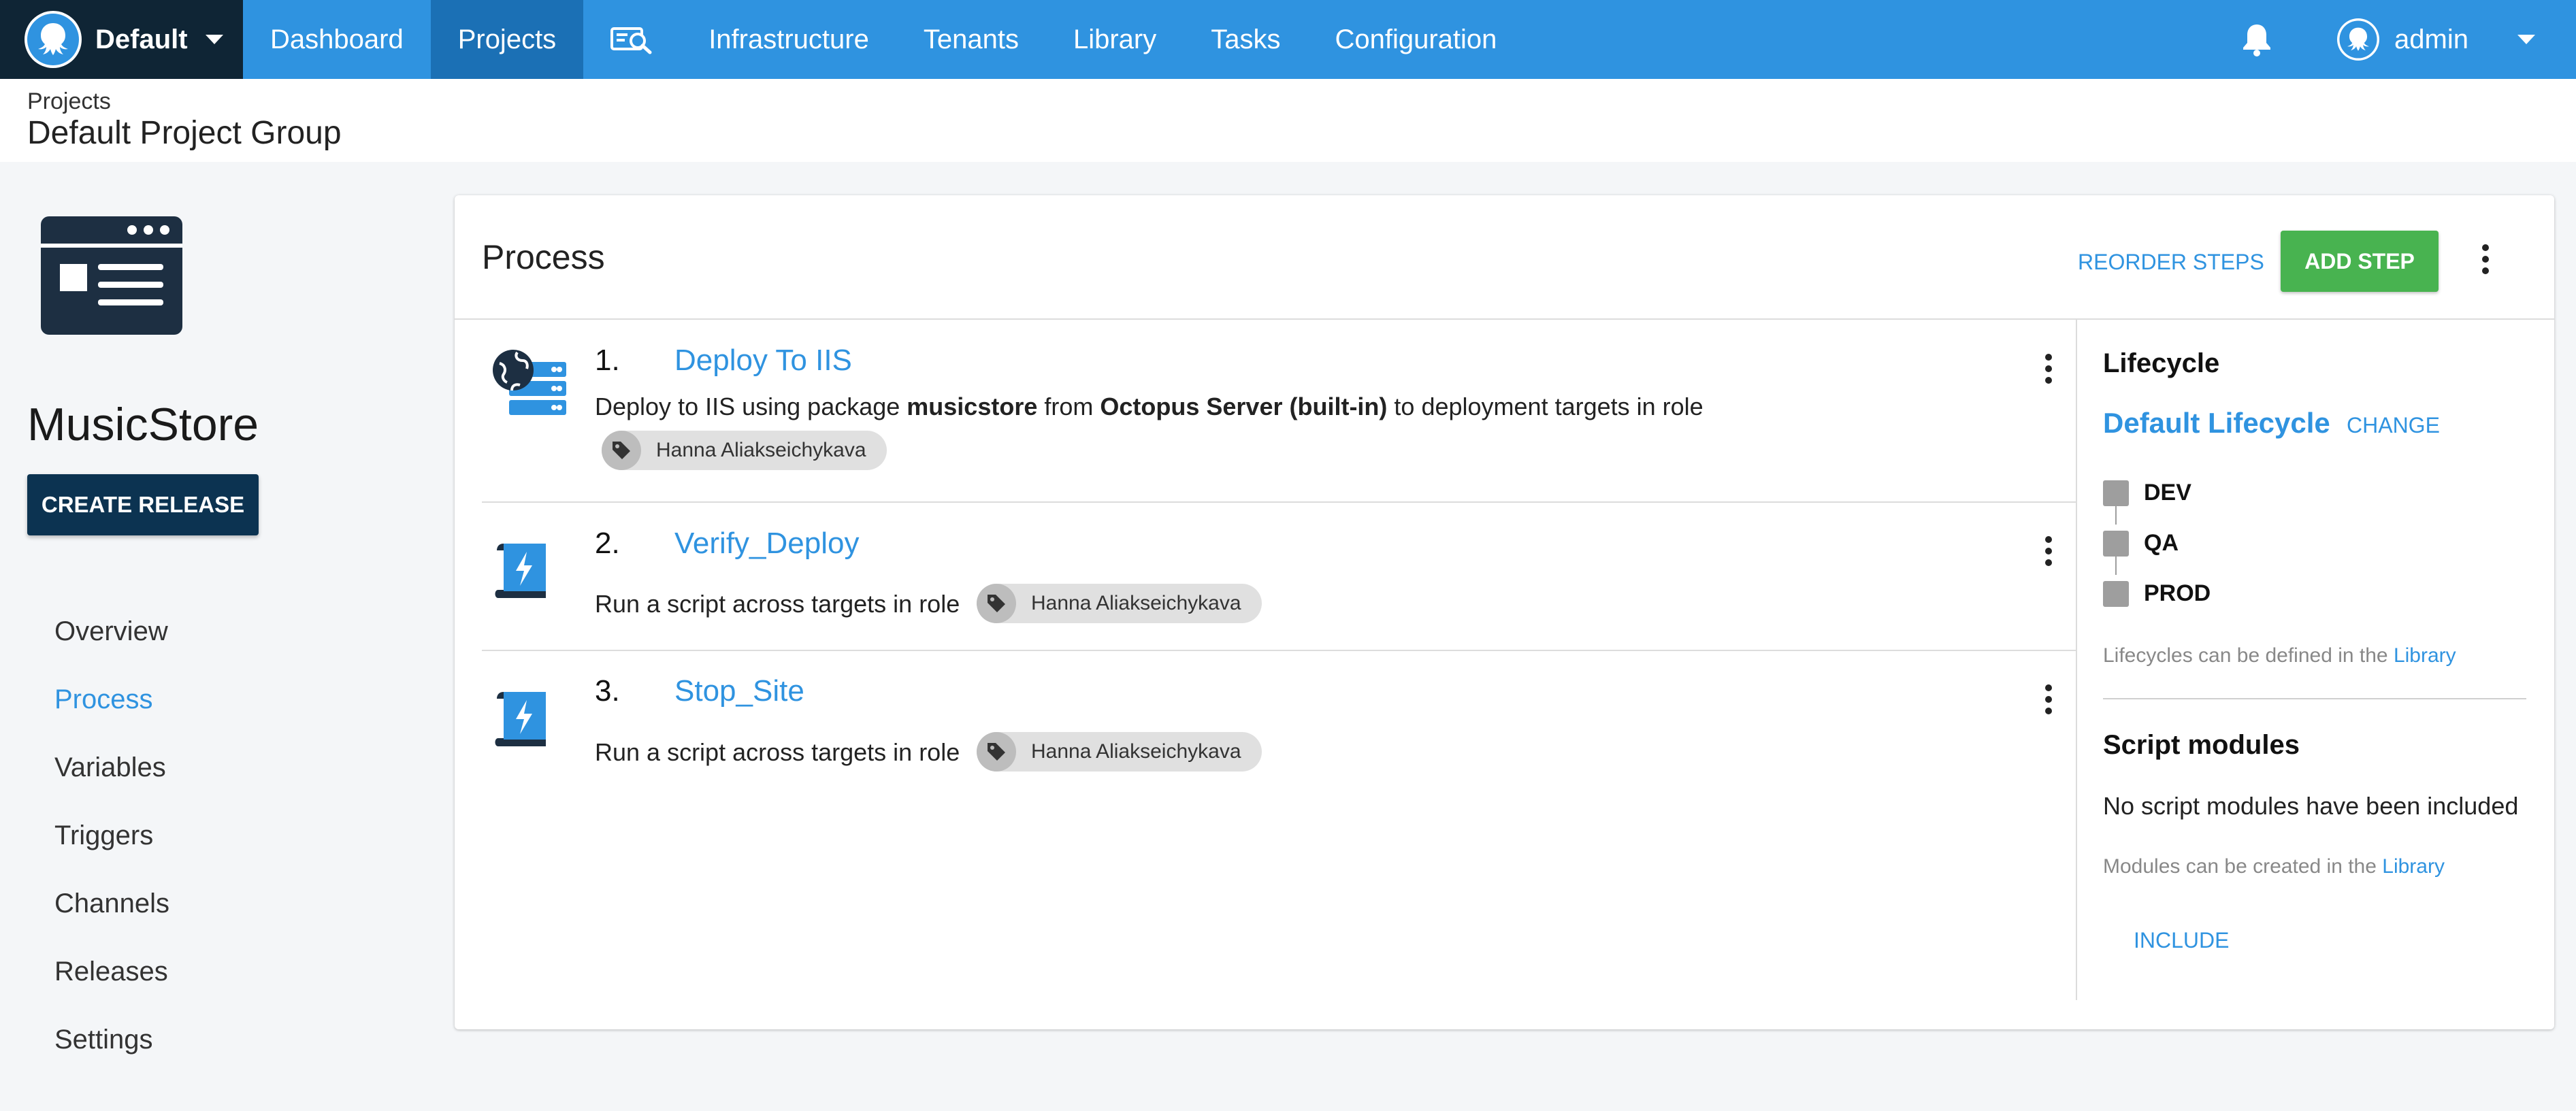 The width and height of the screenshot is (2576, 1111). I want to click on nav-dashboard: Dashboard, so click(337, 39).